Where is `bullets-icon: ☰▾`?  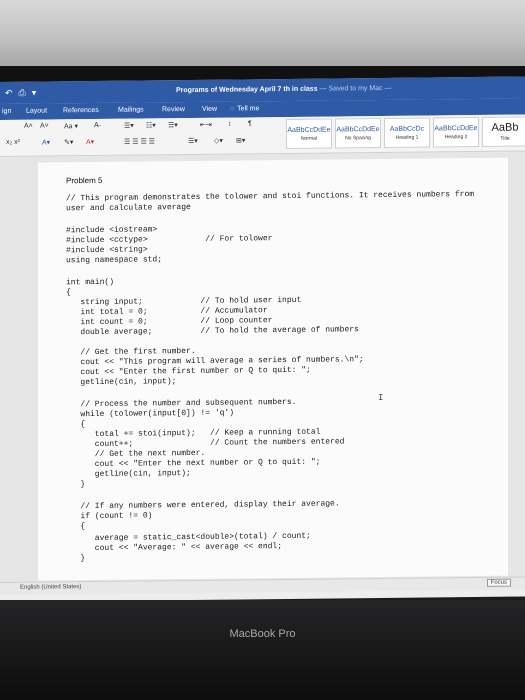
bullets-icon: ☰▾ is located at coordinates (129, 126).